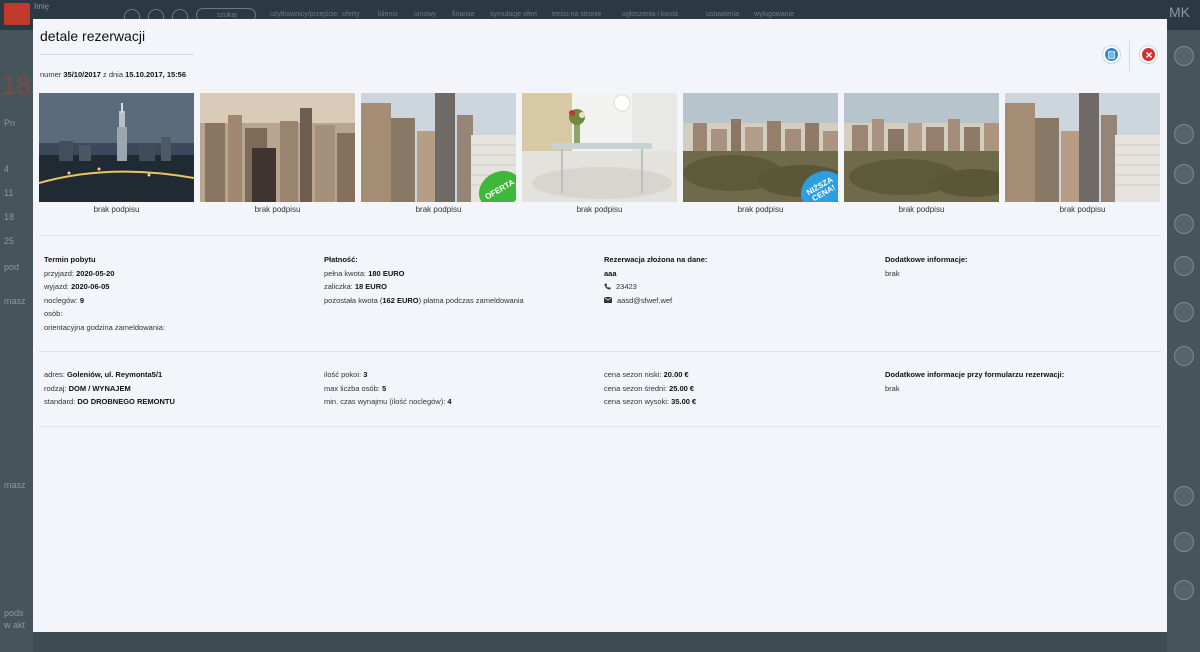  I want to click on customer-name: aaa, so click(610, 273).